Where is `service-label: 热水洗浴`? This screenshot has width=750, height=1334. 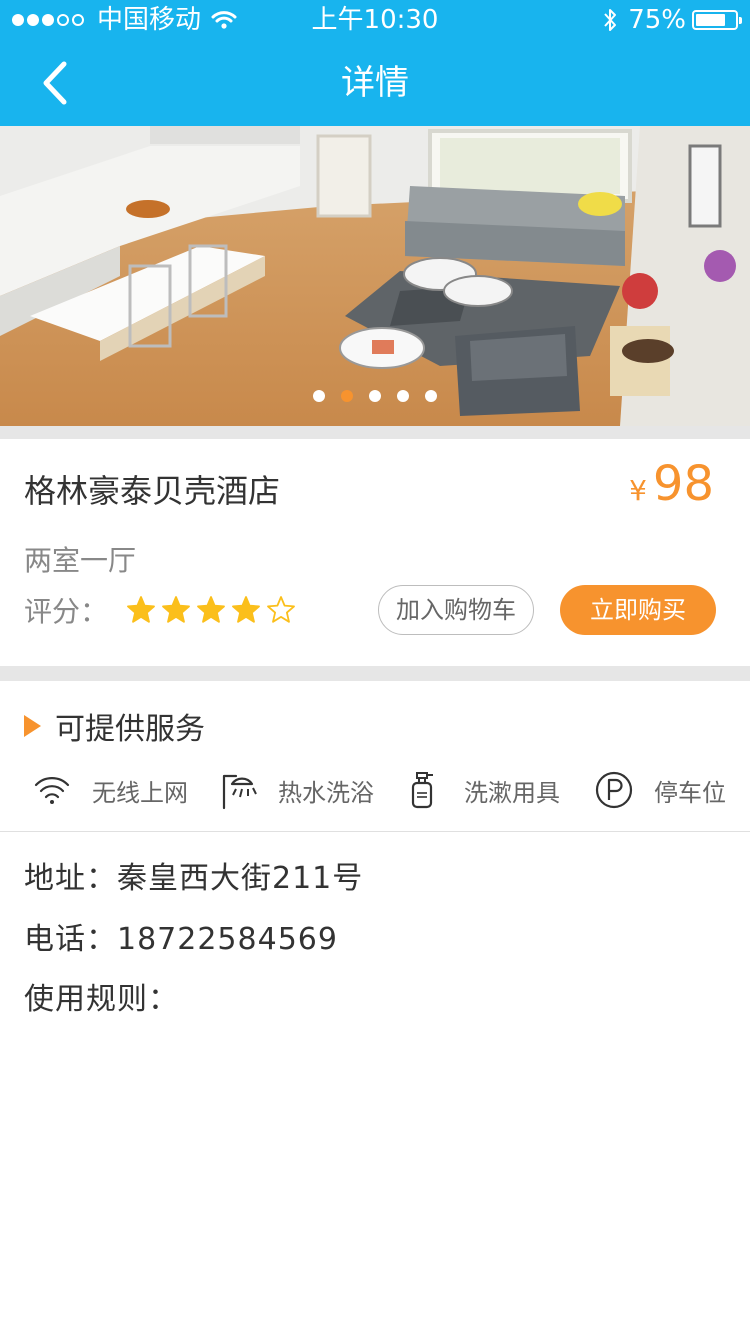
service-label: 热水洗浴 is located at coordinates (326, 792).